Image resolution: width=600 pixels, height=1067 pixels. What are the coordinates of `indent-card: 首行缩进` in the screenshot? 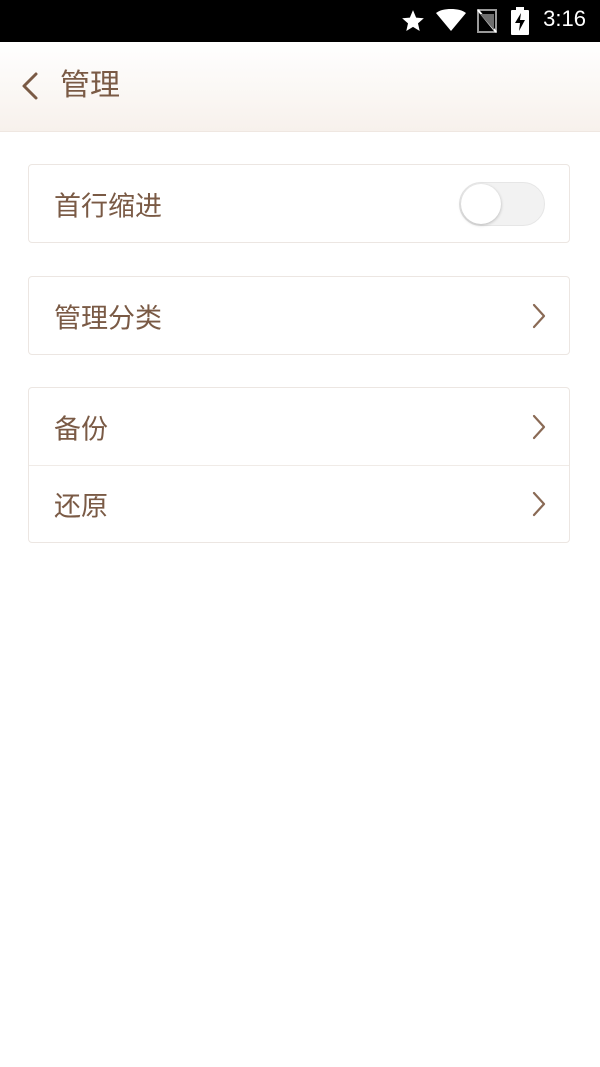 It's located at (299, 203).